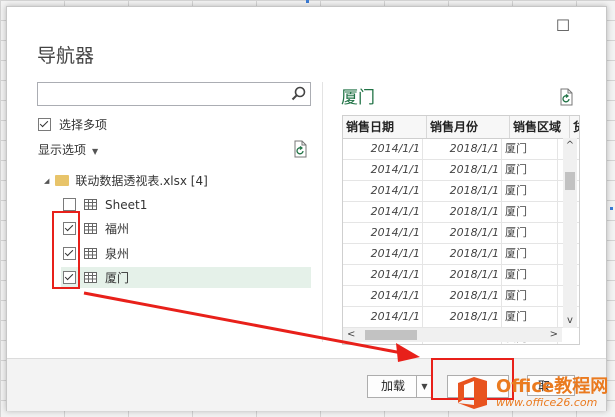  Describe the element at coordinates (547, 402) in the screenshot. I see `watermark-url: www.office26.com` at that location.